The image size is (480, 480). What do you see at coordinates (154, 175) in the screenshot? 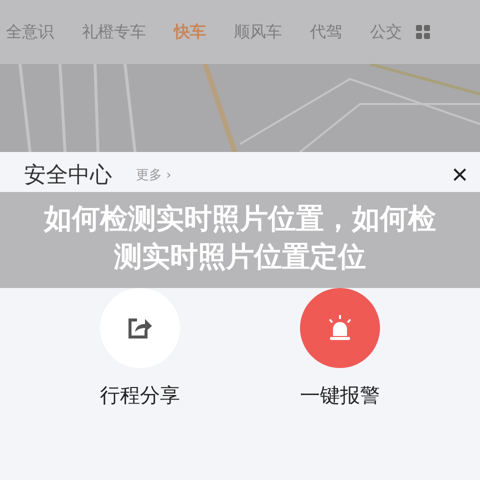
I see `more-link: 更多 ›` at bounding box center [154, 175].